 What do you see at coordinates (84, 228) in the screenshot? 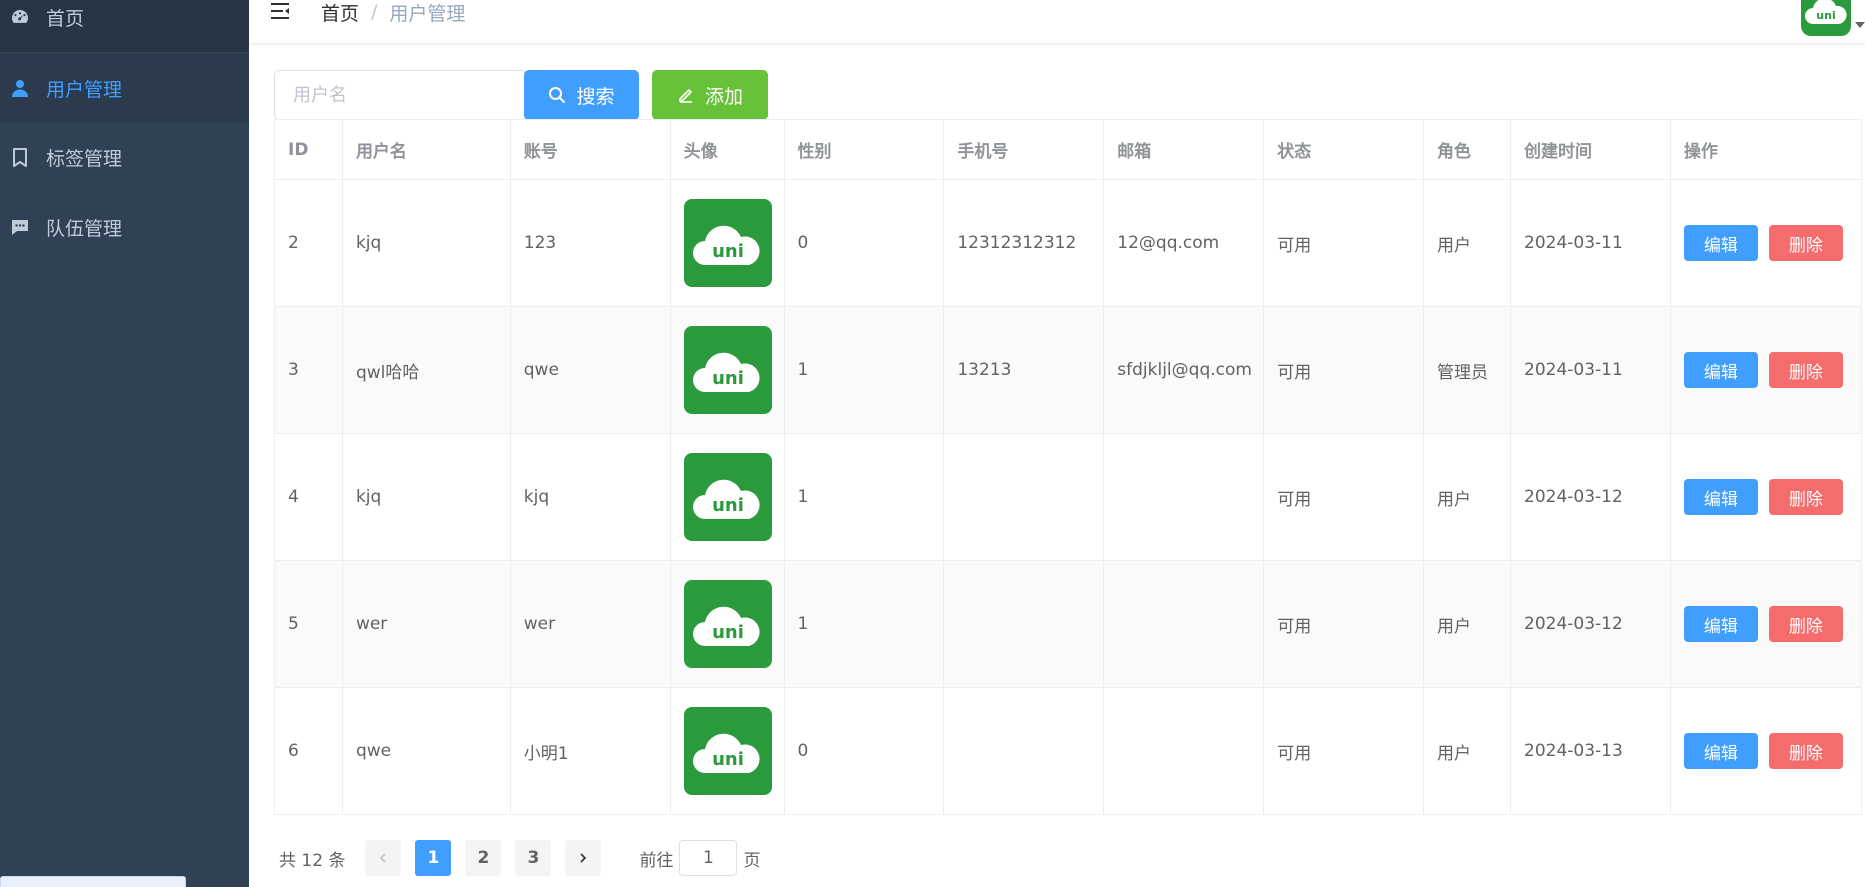
I see `sidebar-item-label: 队伍管理` at bounding box center [84, 228].